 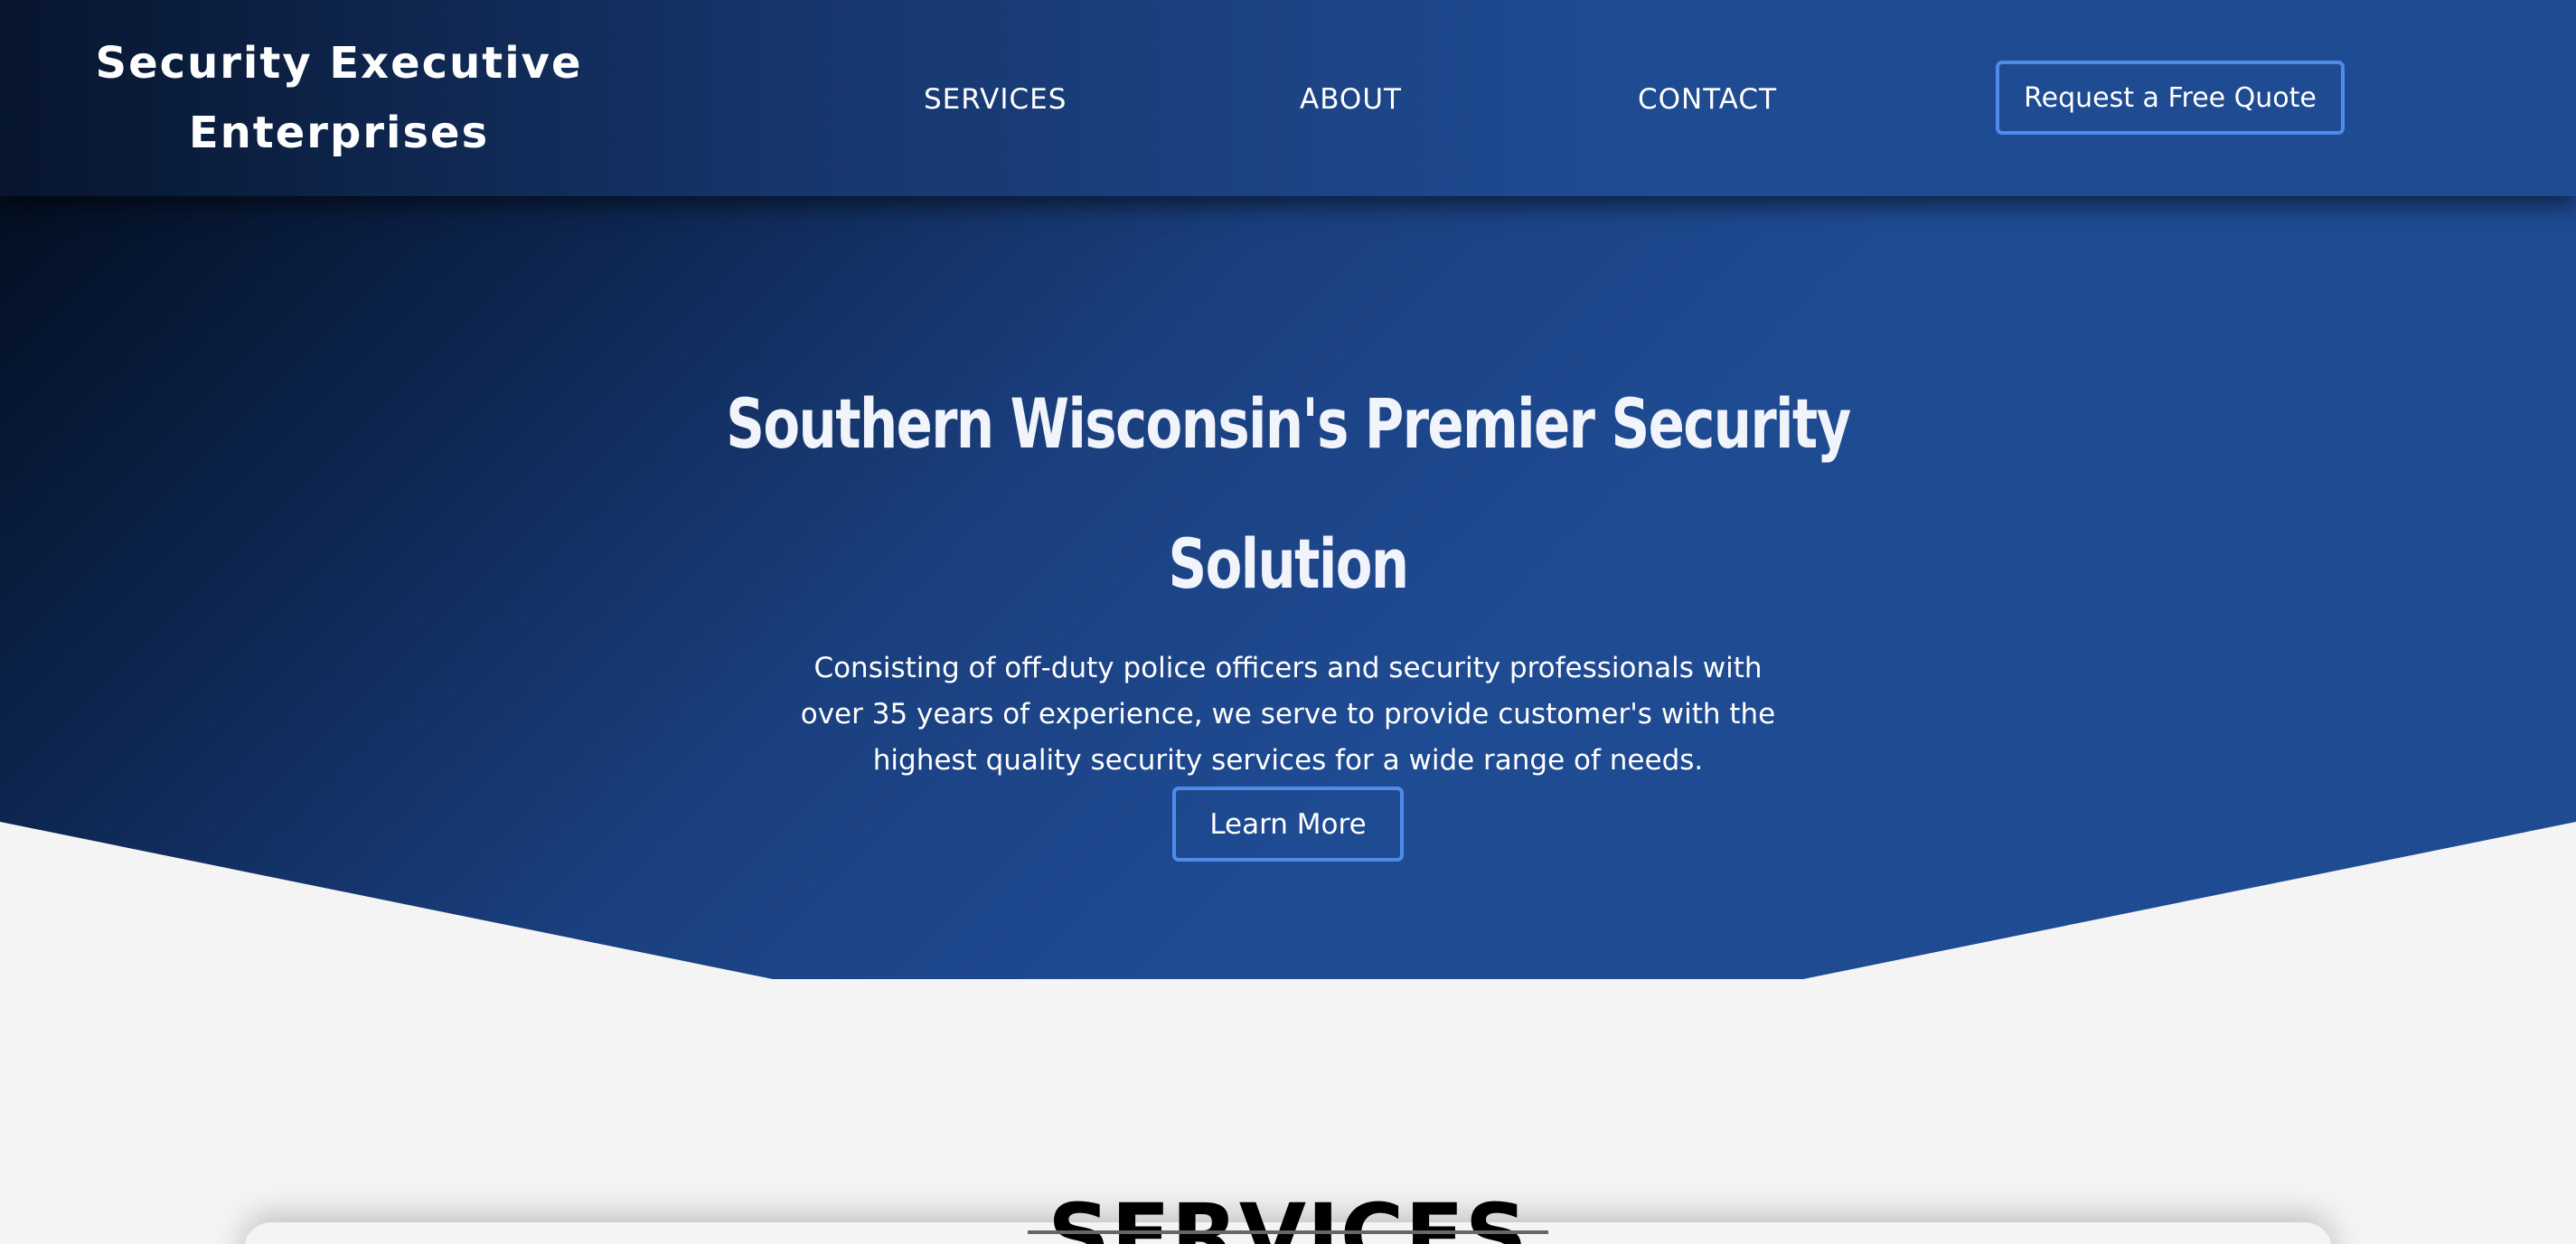 What do you see at coordinates (1351, 100) in the screenshot?
I see `nav-link-about: ABOUT` at bounding box center [1351, 100].